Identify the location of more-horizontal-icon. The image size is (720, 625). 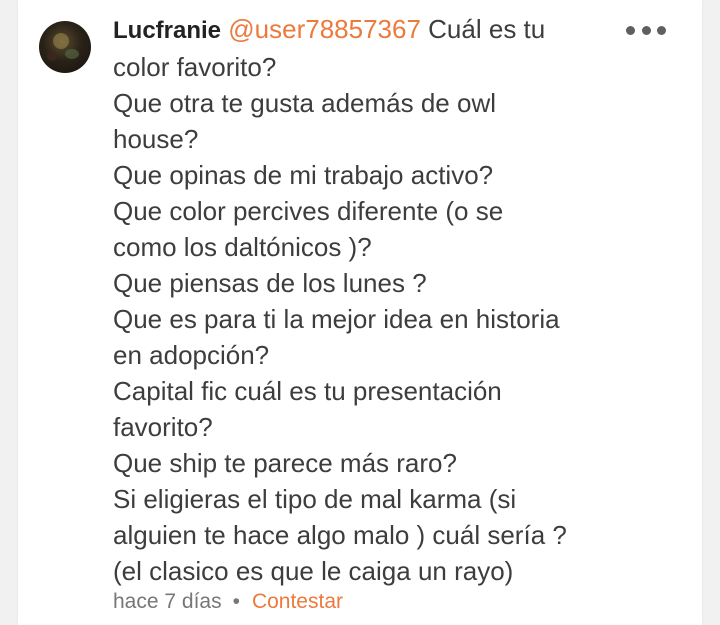
(646, 30).